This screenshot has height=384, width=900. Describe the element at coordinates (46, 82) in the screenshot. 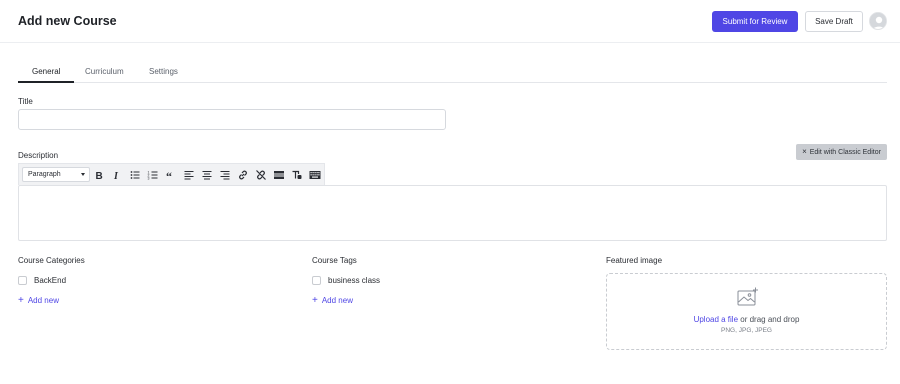

I see `active-tab-indicator` at that location.